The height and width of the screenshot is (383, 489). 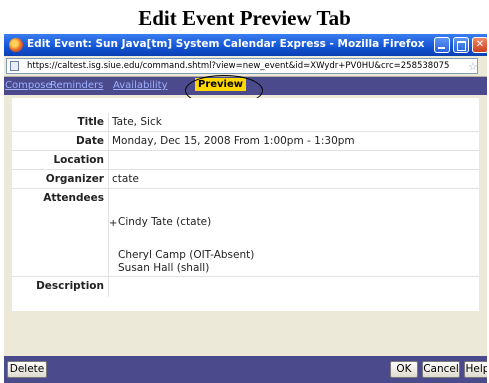 What do you see at coordinates (140, 85) in the screenshot?
I see `tab-availability: Availability` at bounding box center [140, 85].